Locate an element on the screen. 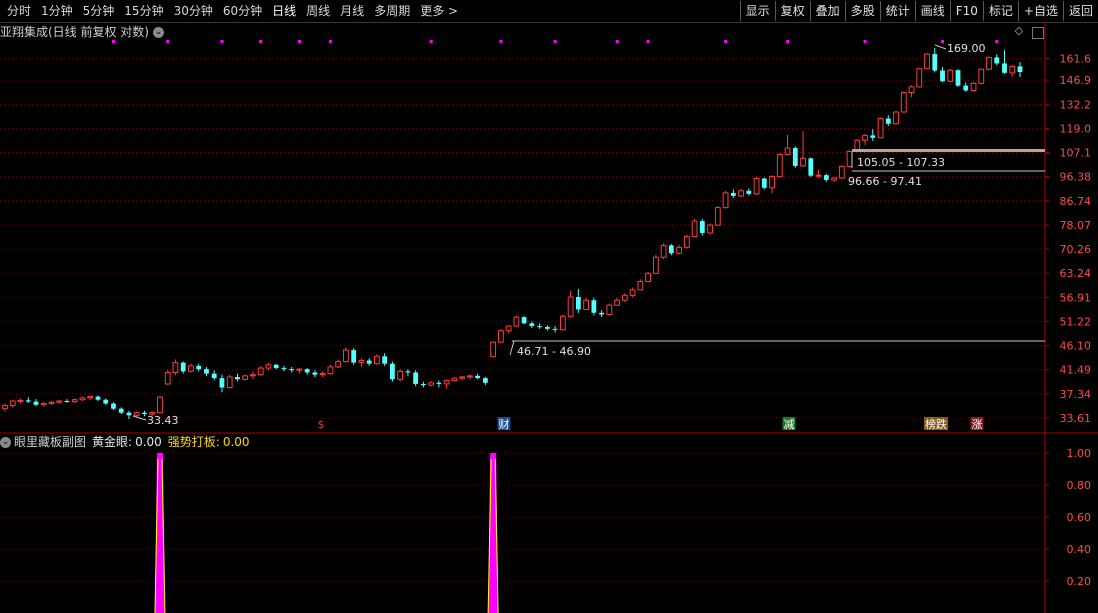  event-marker-label: 减 is located at coordinates (789, 424).